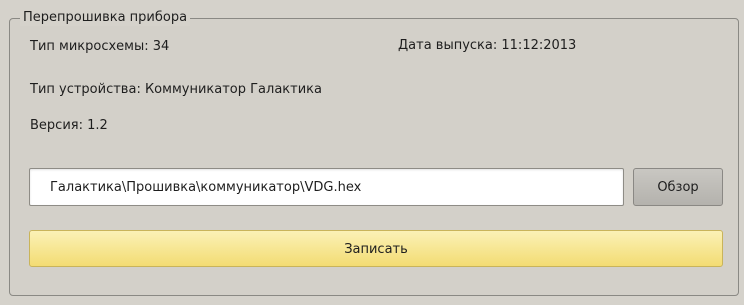  Describe the element at coordinates (487, 45) in the screenshot. I see `release-date-label: Дата выпуска: 11:12:2013` at that location.